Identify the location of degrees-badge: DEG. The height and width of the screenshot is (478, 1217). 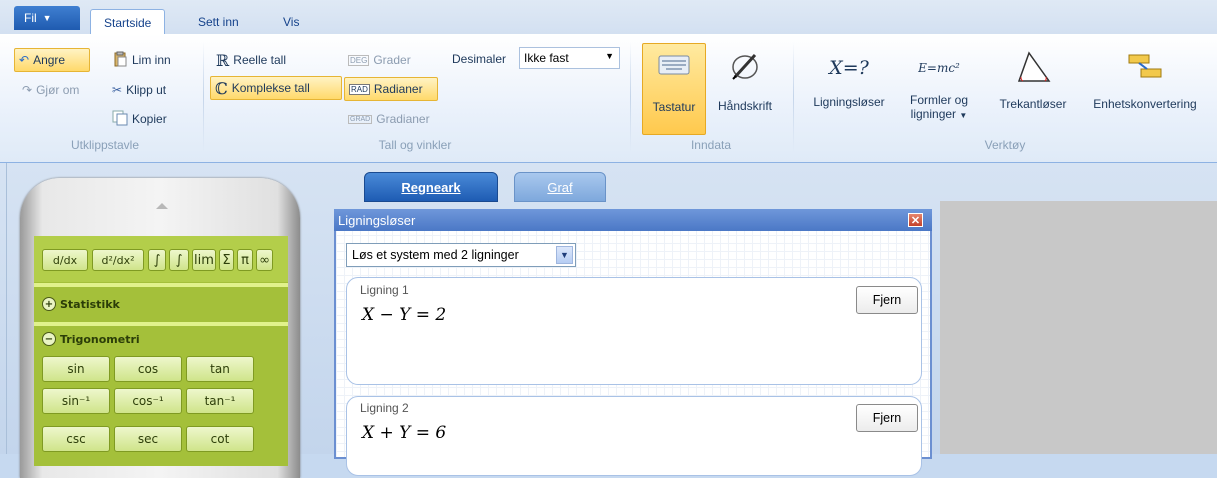
(359, 60).